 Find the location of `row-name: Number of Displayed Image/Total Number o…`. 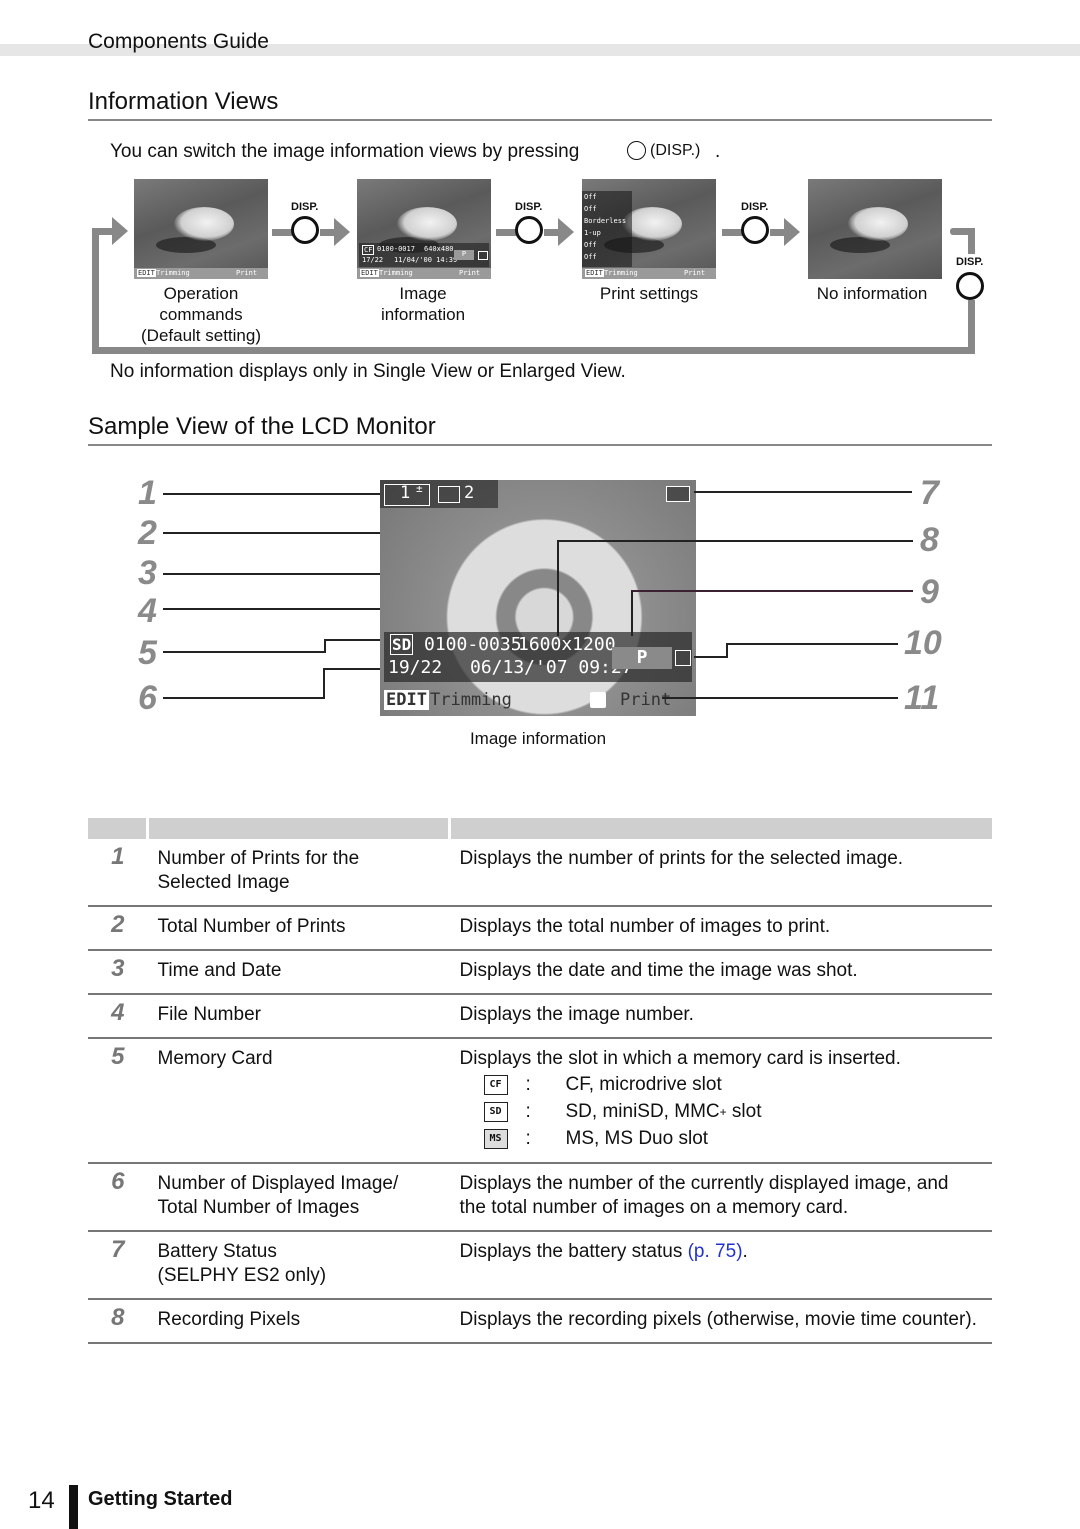

row-name: Number of Displayed Image/Total Number o… is located at coordinates (298, 1197).